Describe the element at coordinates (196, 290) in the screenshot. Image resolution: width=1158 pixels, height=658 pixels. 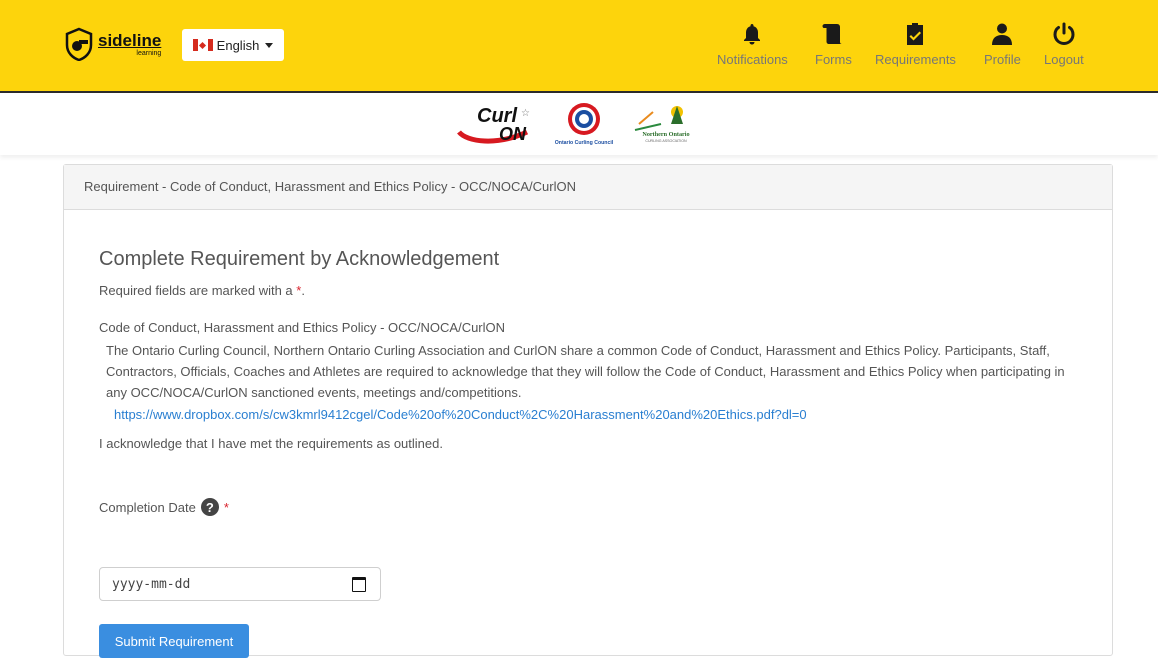
I see `required-note-text: Required fields are marked with a` at that location.